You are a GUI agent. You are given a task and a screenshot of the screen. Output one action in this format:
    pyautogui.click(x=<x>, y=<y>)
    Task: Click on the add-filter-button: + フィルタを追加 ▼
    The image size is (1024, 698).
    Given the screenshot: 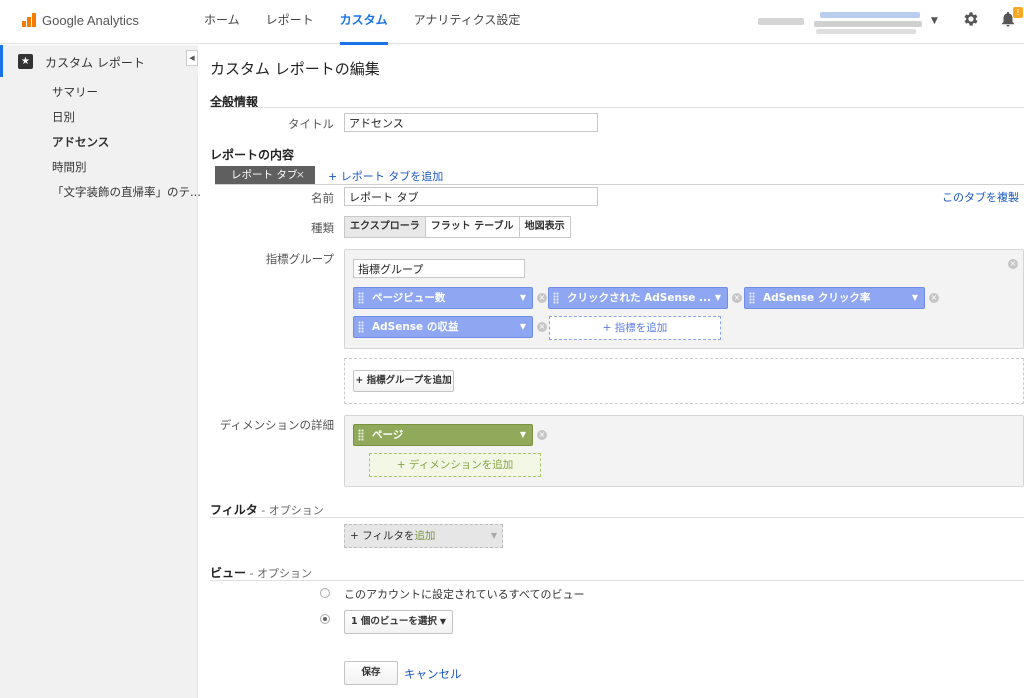 What is the action you would take?
    pyautogui.click(x=423, y=536)
    